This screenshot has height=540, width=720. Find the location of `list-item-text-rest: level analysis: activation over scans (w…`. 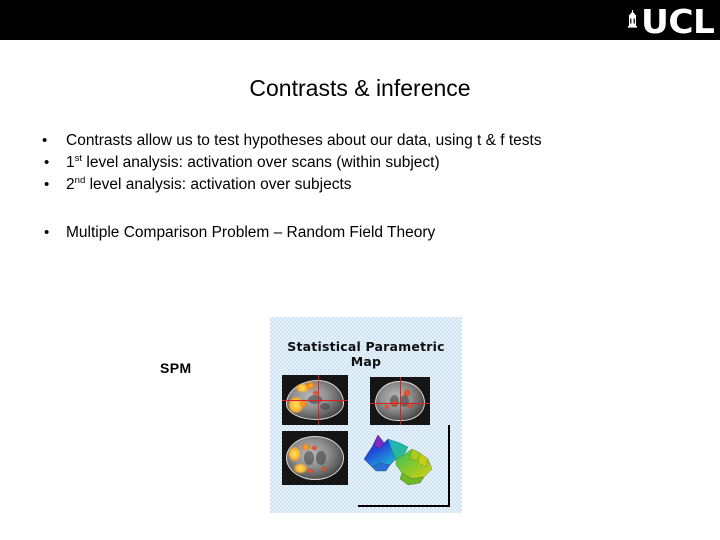

list-item-text-rest: level analysis: activation over scans (w… is located at coordinates (261, 162).